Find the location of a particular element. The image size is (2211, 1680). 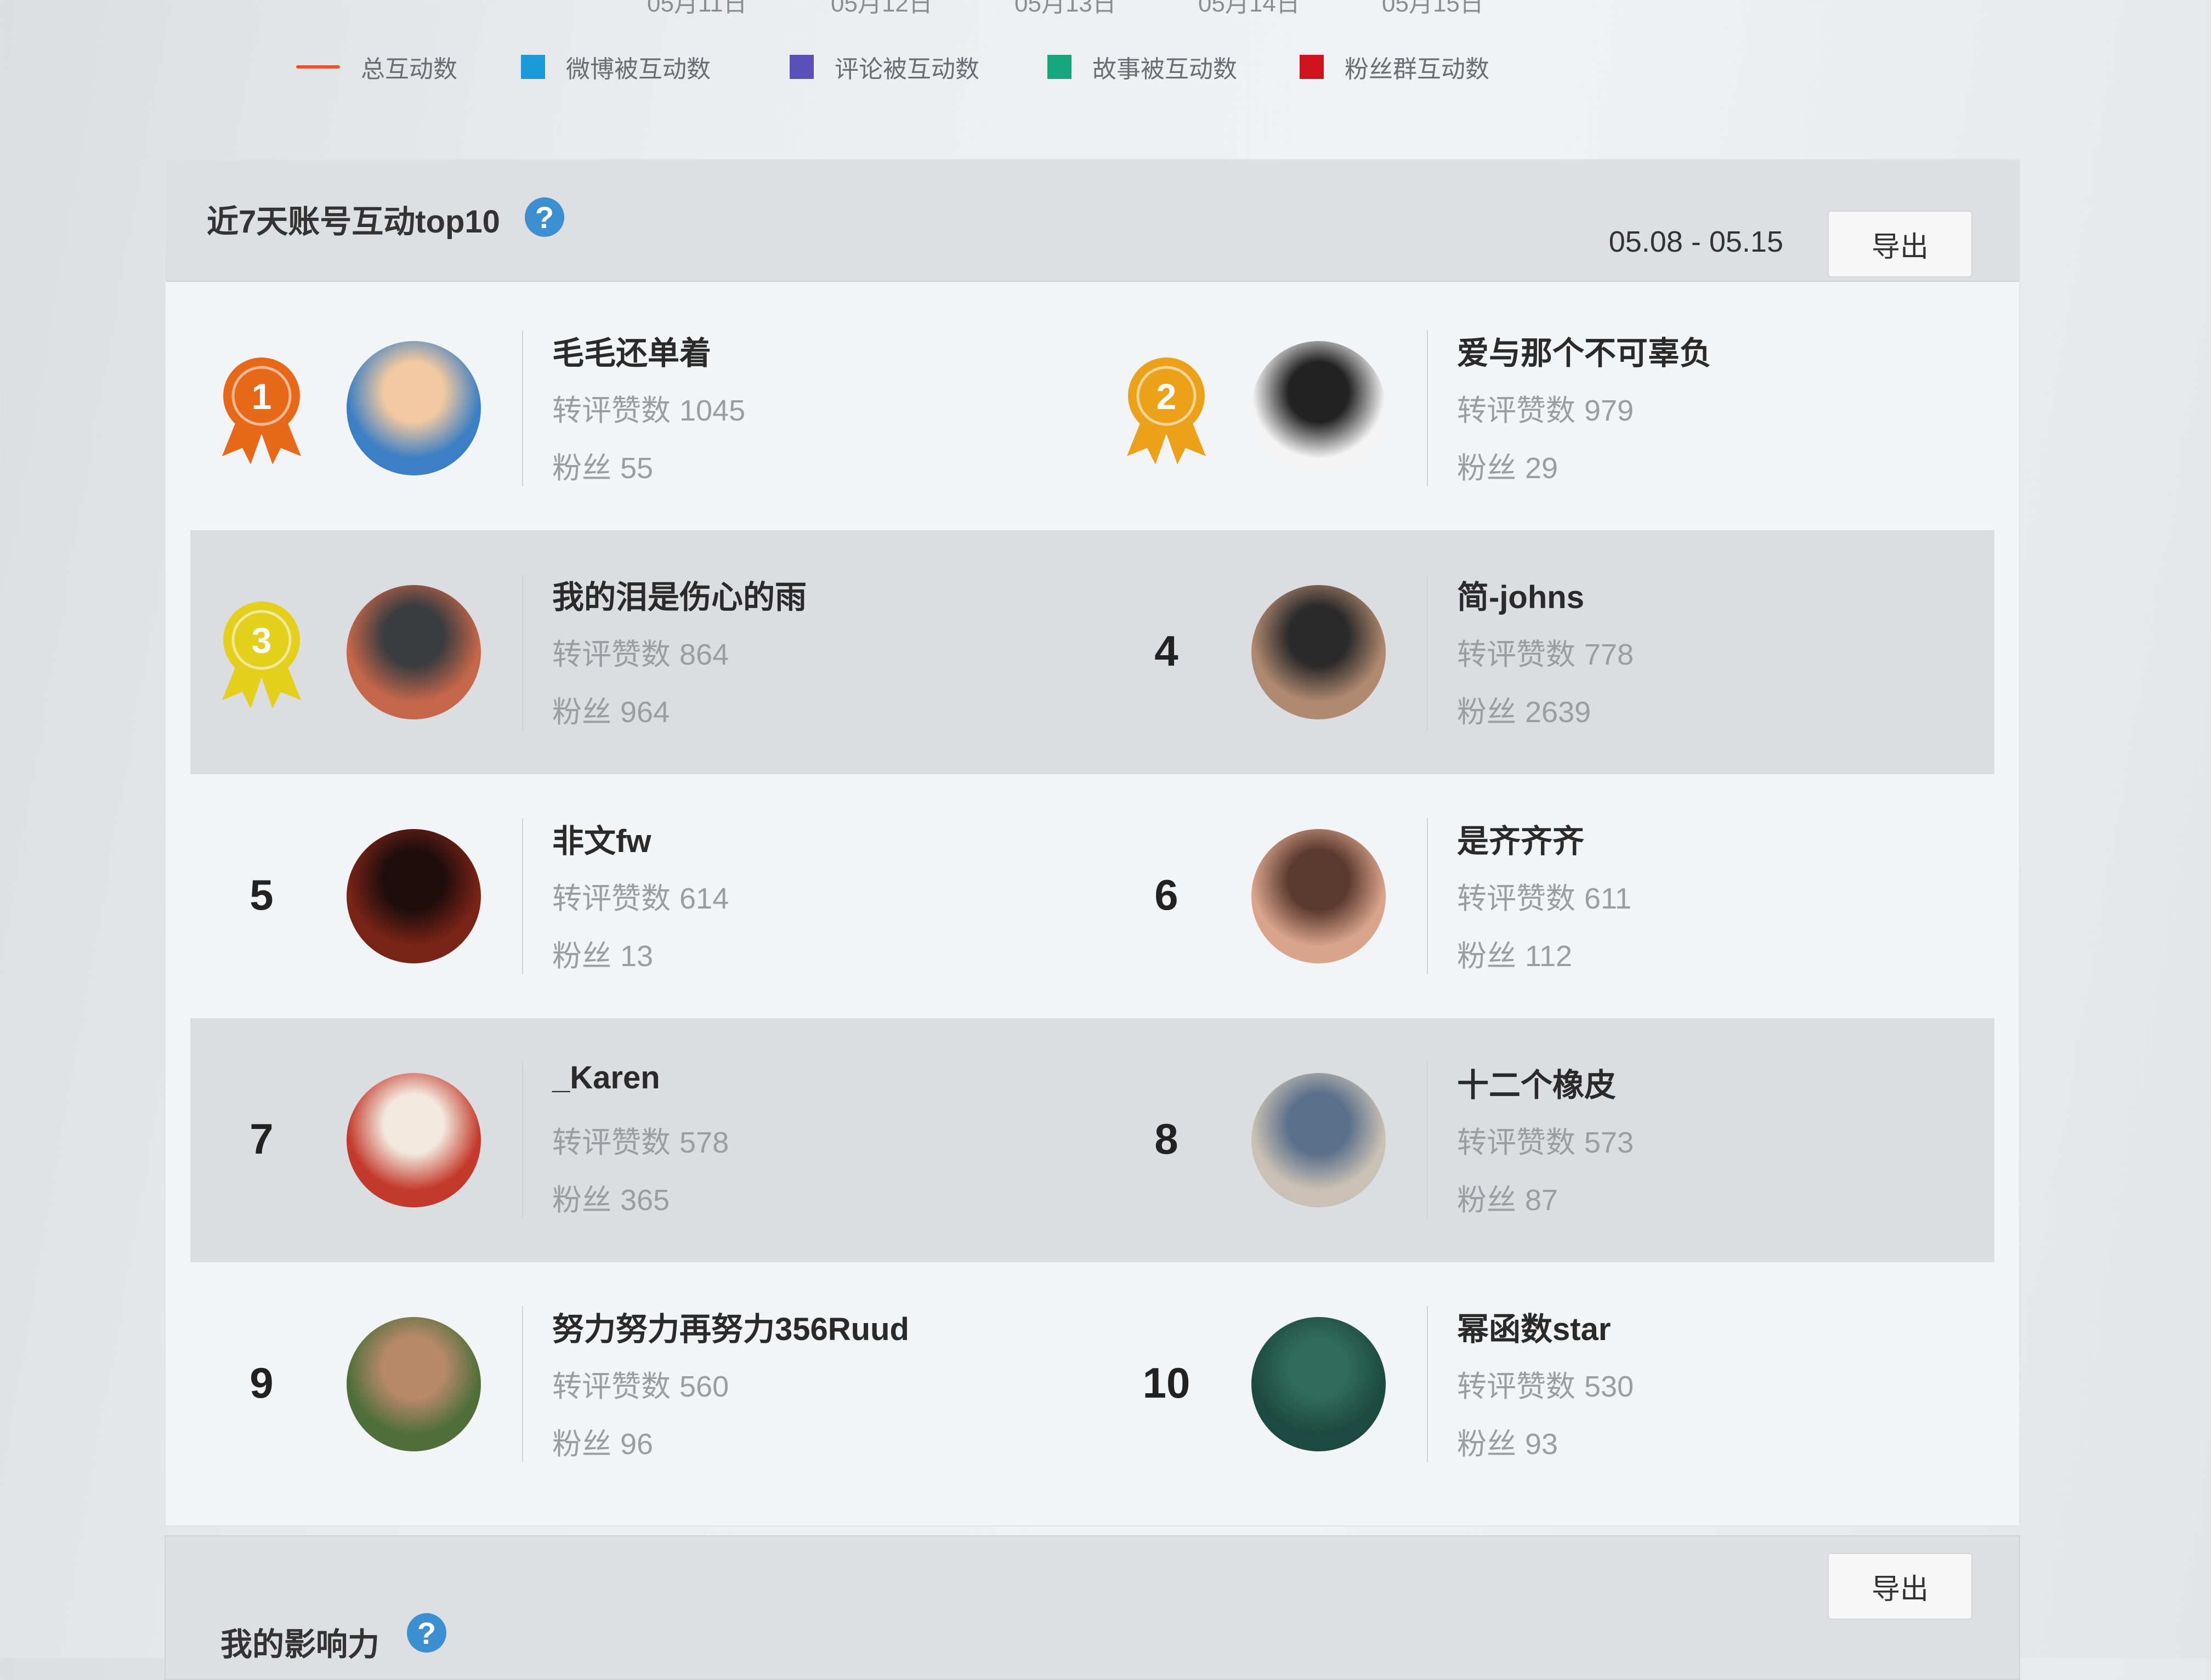

influence-help-icon: ? is located at coordinates (426, 1633).